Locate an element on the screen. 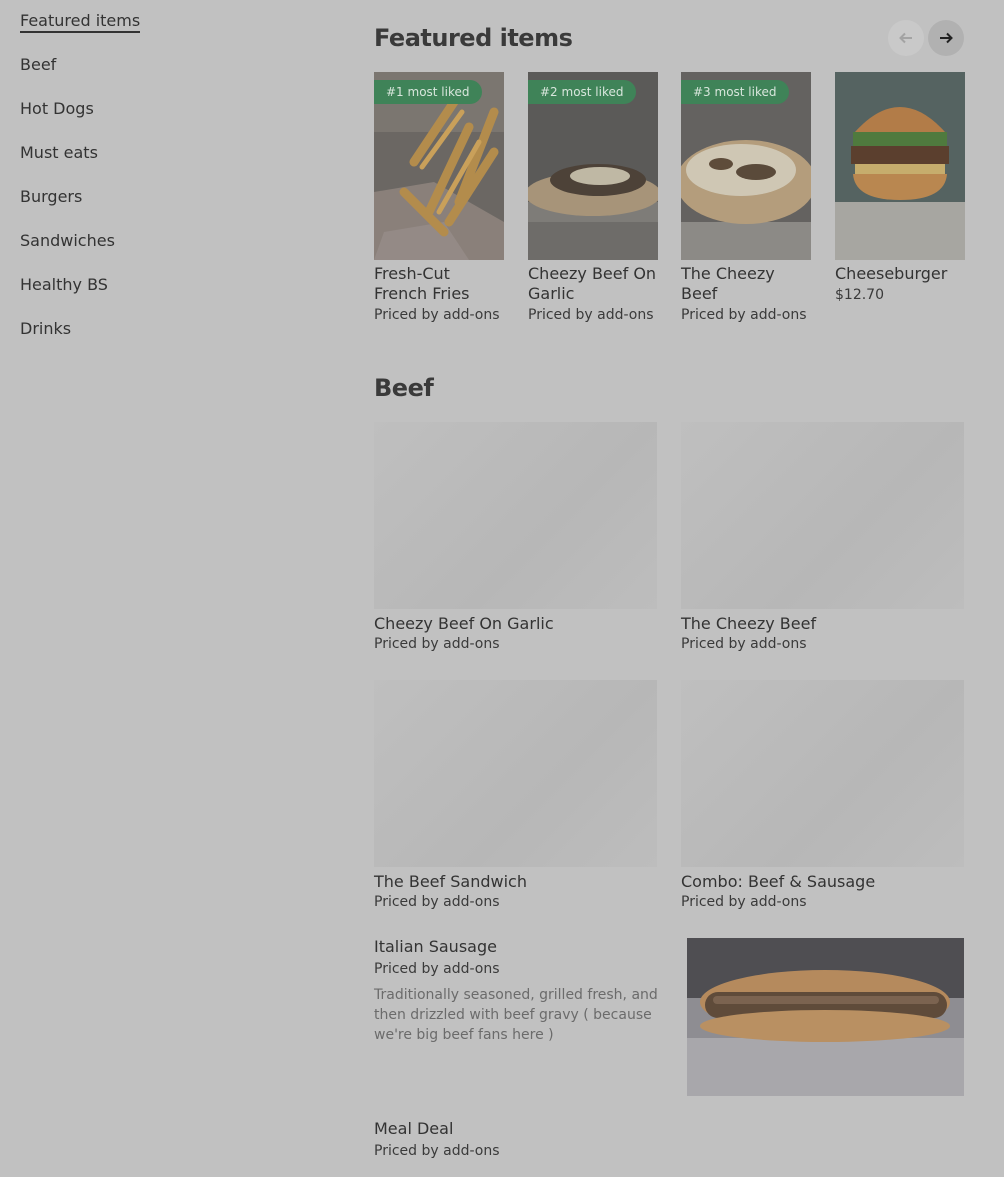 This screenshot has width=1004, height=1177. menu-item-row: Meal Deal Priced by add-ons is located at coordinates (524, 1138).